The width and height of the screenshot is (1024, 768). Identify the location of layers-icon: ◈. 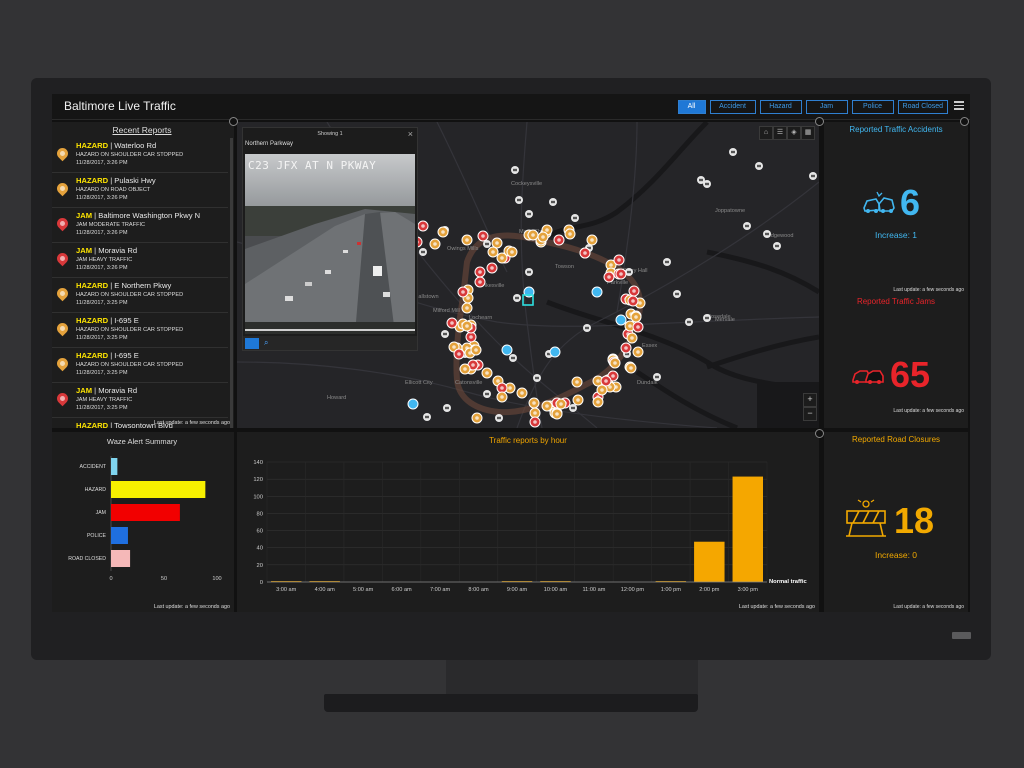
(794, 133).